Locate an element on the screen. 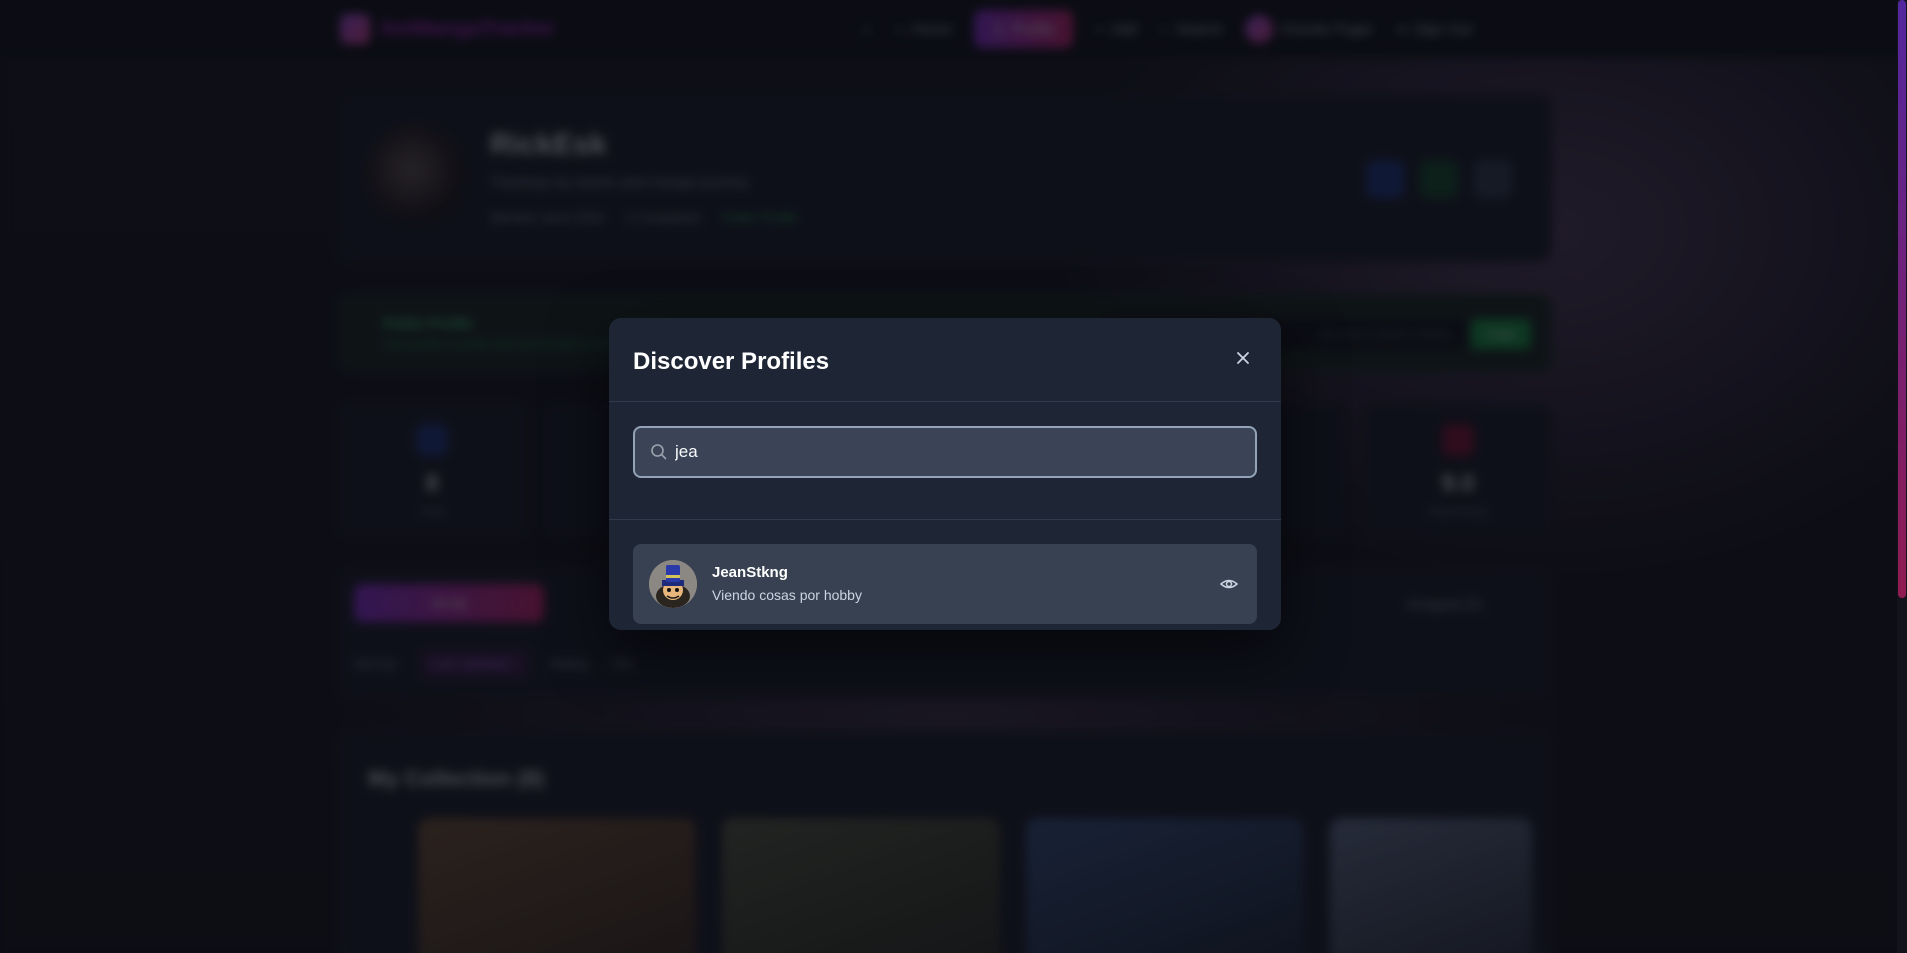 Image resolution: width=1907 pixels, height=953 pixels. profile-avatar-image is located at coordinates (673, 584).